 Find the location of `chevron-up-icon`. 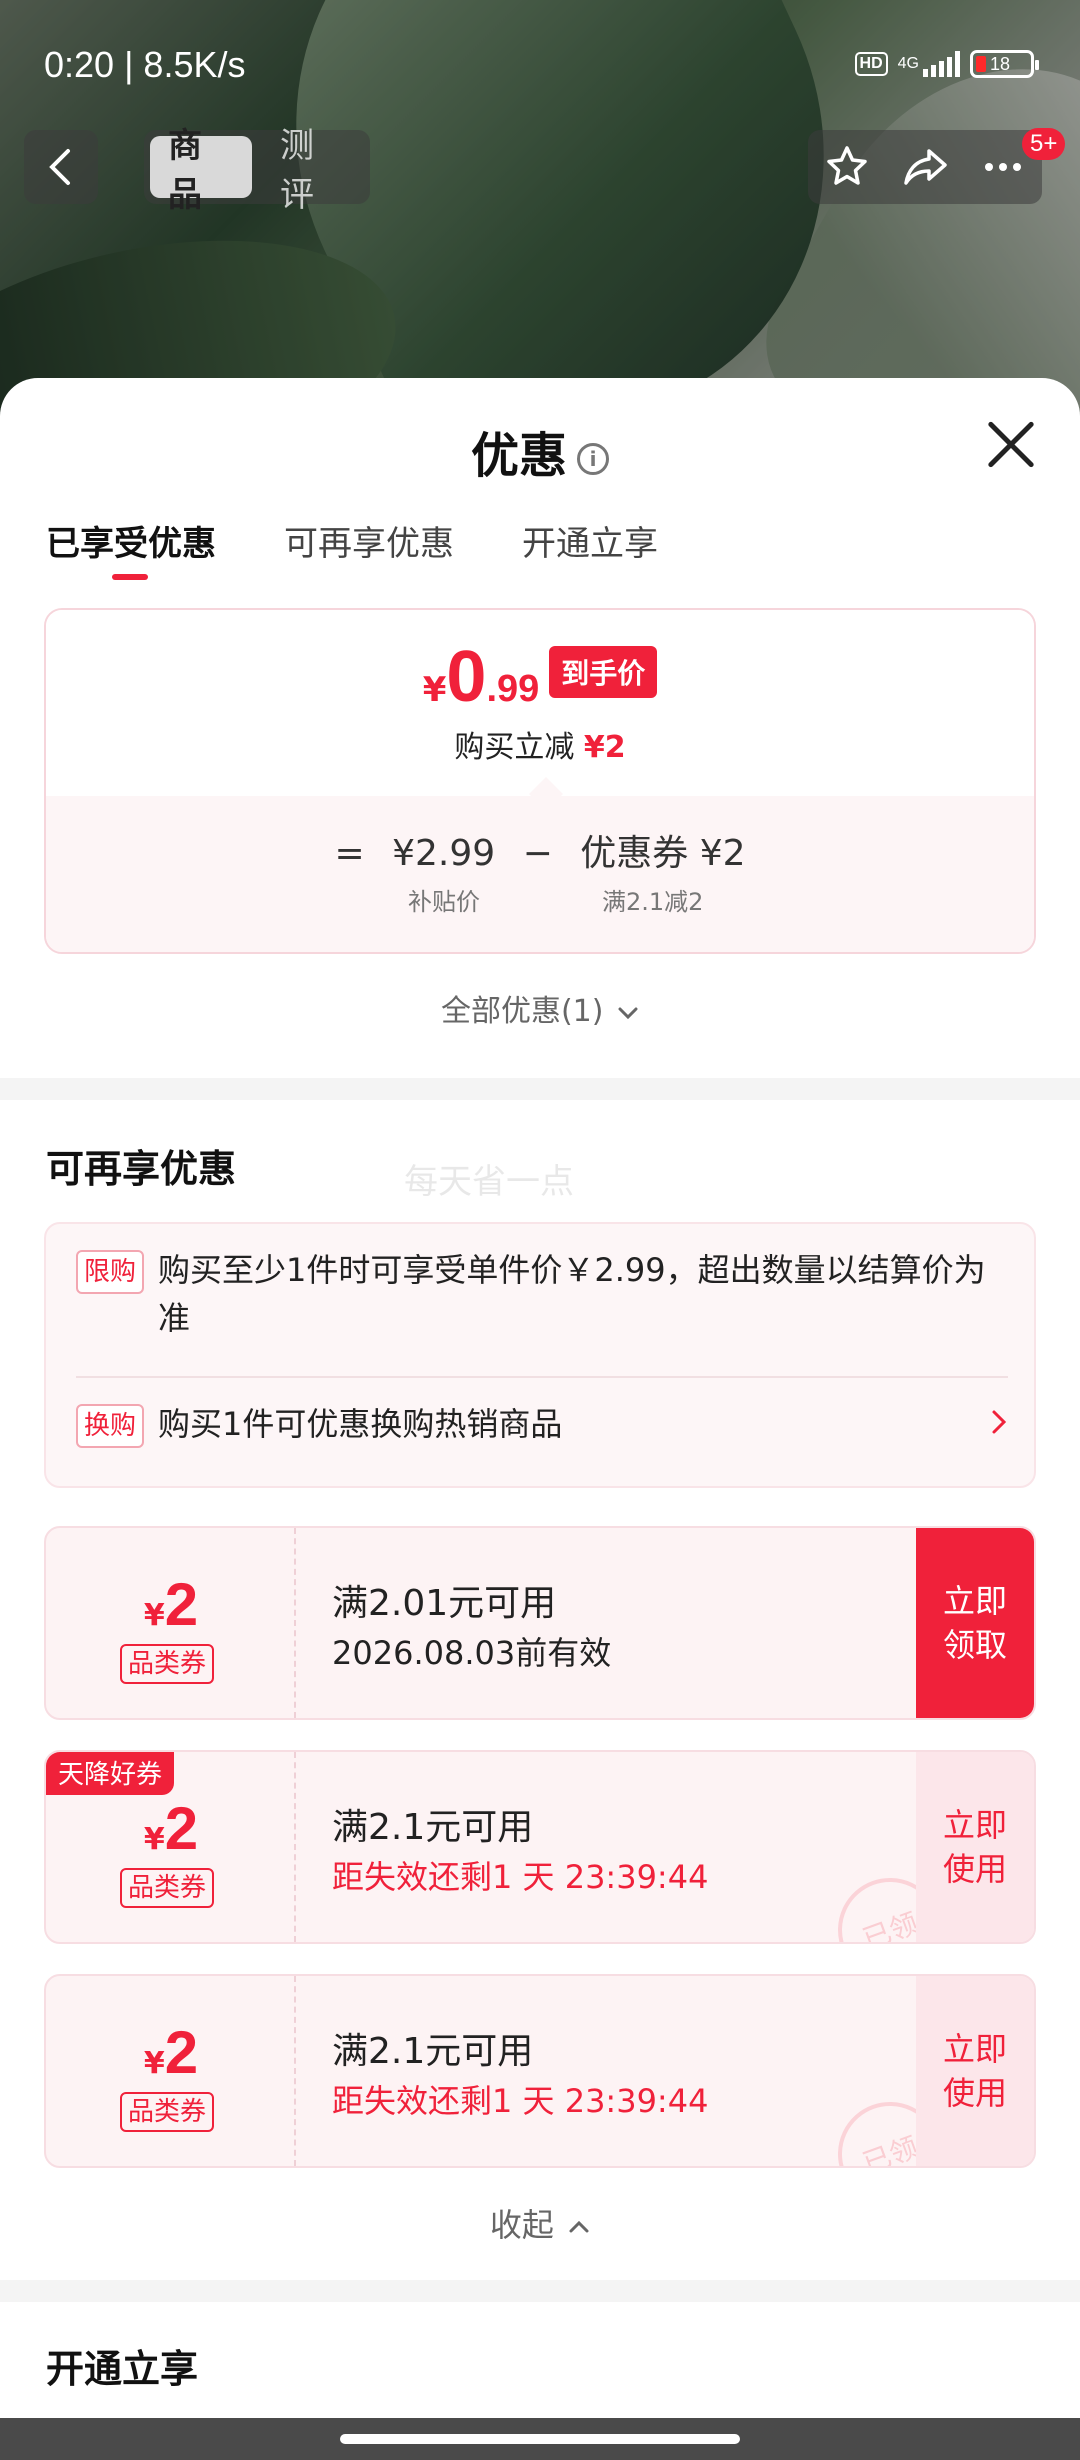

chevron-up-icon is located at coordinates (579, 2226).